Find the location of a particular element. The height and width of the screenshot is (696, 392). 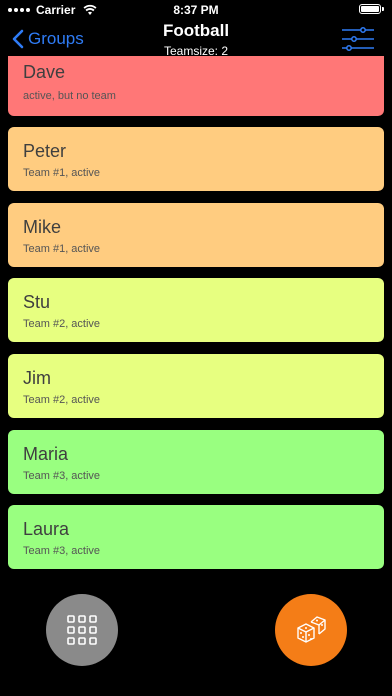

battery-icon is located at coordinates (371, 9).